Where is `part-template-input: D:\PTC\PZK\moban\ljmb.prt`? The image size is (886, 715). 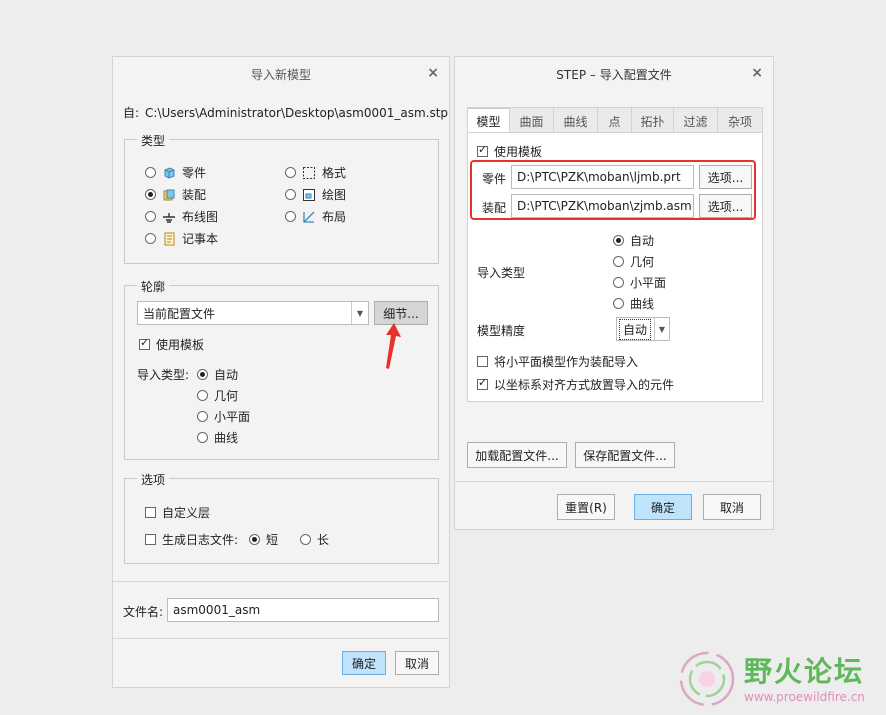
part-template-input: D:\PTC\PZK\moban\ljmb.prt is located at coordinates (602, 177).